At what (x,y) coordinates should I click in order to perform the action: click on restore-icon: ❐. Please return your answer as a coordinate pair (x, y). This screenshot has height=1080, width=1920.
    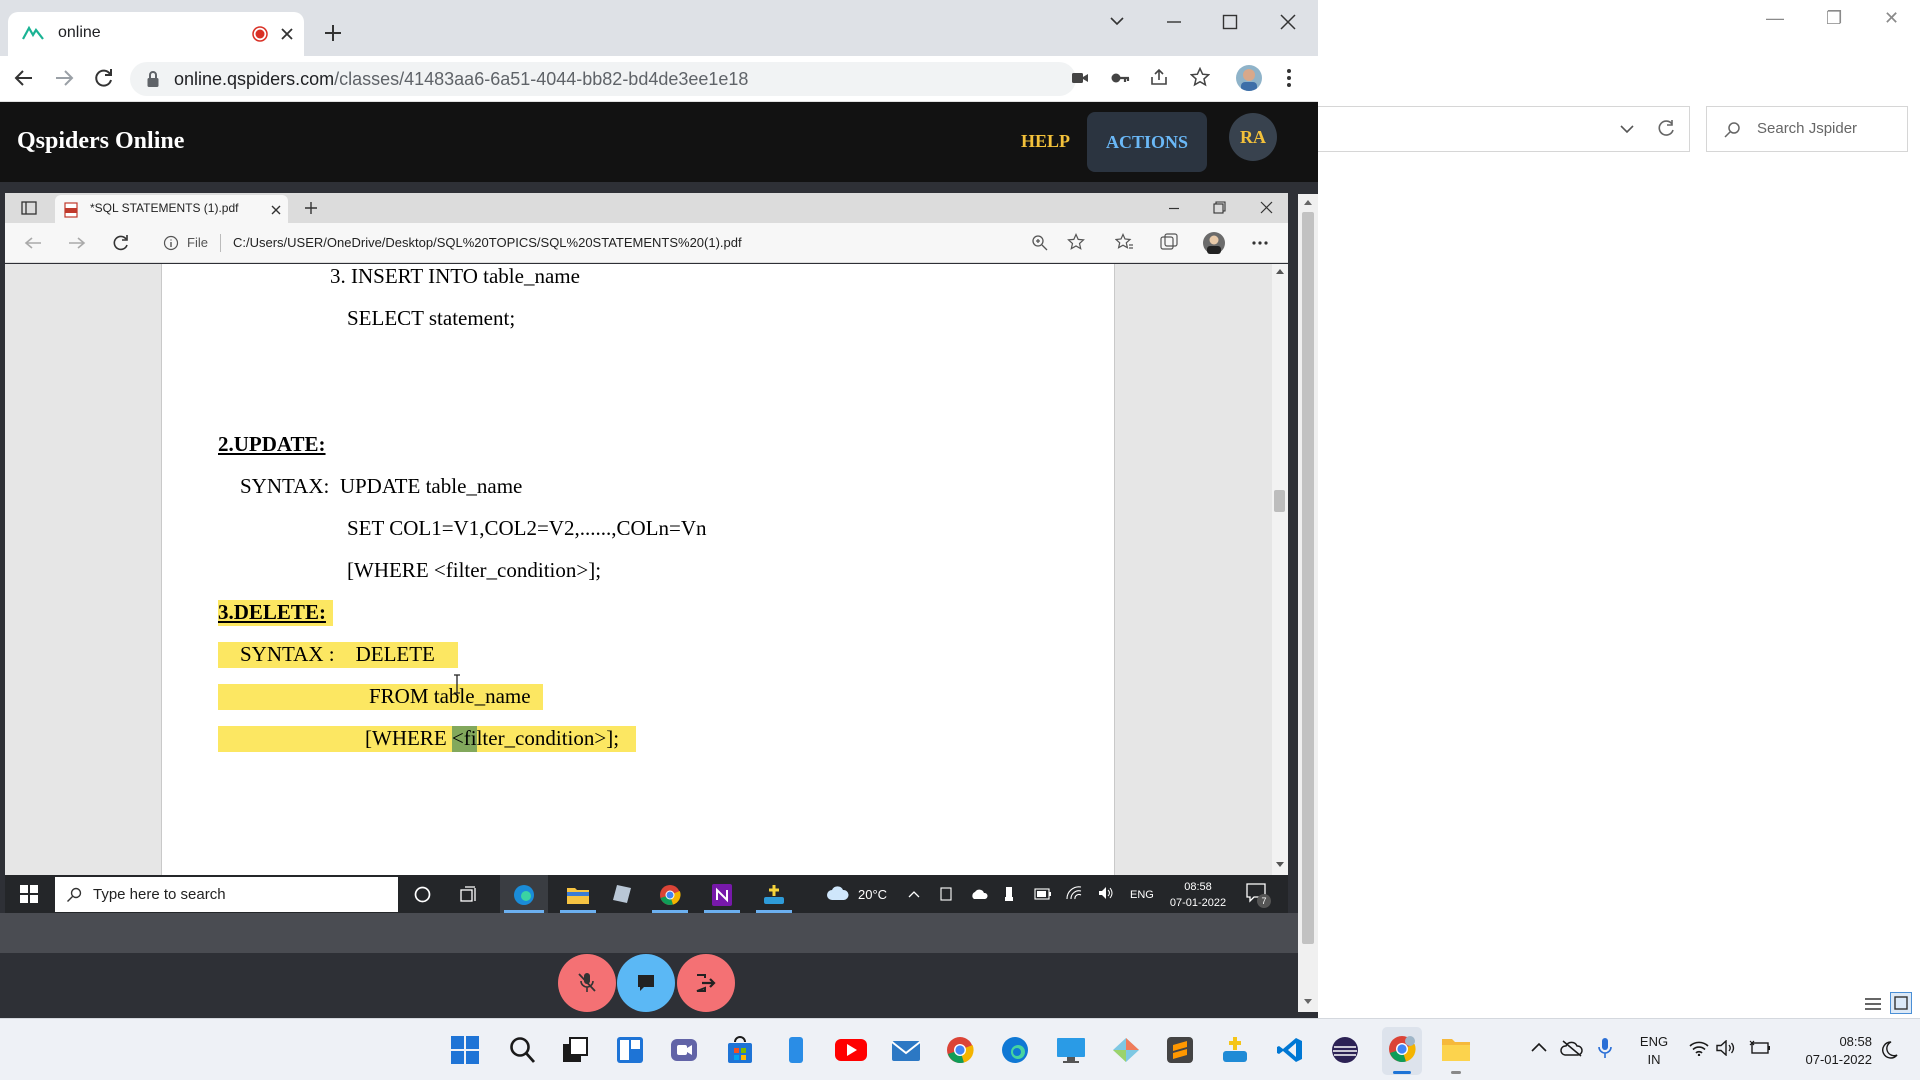
    Looking at the image, I should click on (1834, 18).